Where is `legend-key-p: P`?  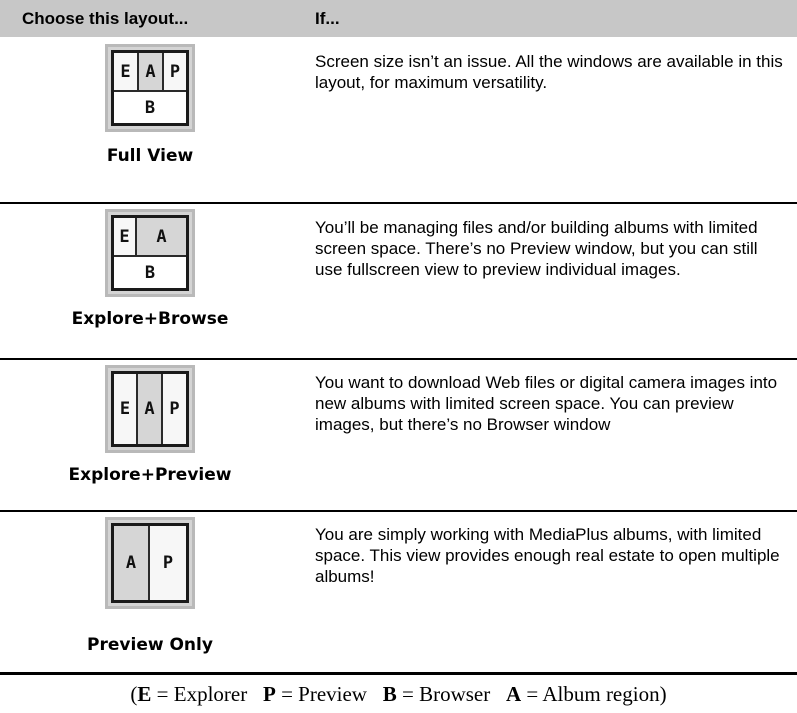
legend-key-p: P is located at coordinates (269, 694).